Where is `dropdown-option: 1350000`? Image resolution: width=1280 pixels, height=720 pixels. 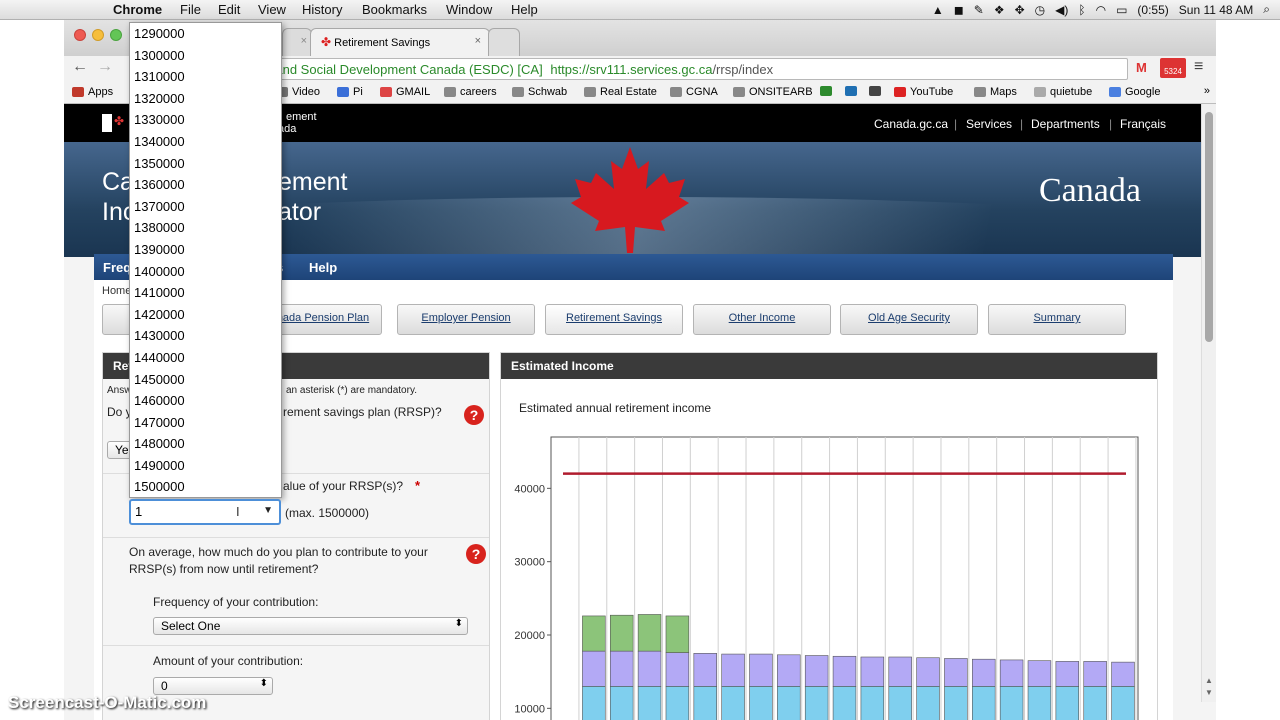
dropdown-option: 1350000 is located at coordinates (205, 164).